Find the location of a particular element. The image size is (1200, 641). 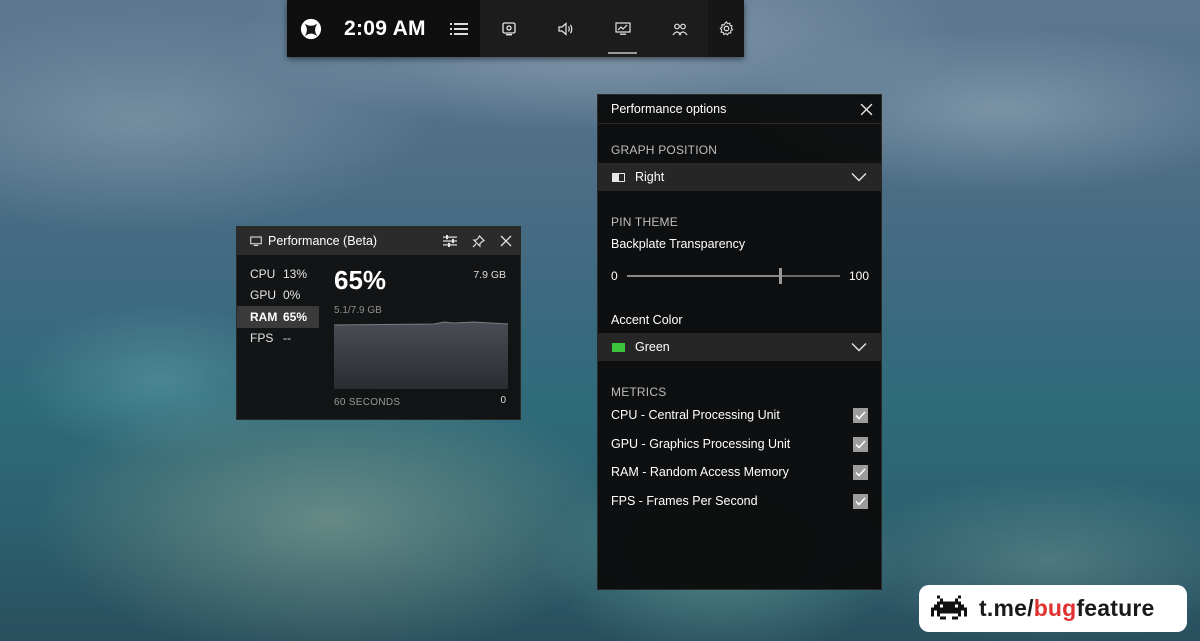

metric-list: CPU 13% GPU 0% RAM 65% FPS -- is located at coordinates (278, 306).